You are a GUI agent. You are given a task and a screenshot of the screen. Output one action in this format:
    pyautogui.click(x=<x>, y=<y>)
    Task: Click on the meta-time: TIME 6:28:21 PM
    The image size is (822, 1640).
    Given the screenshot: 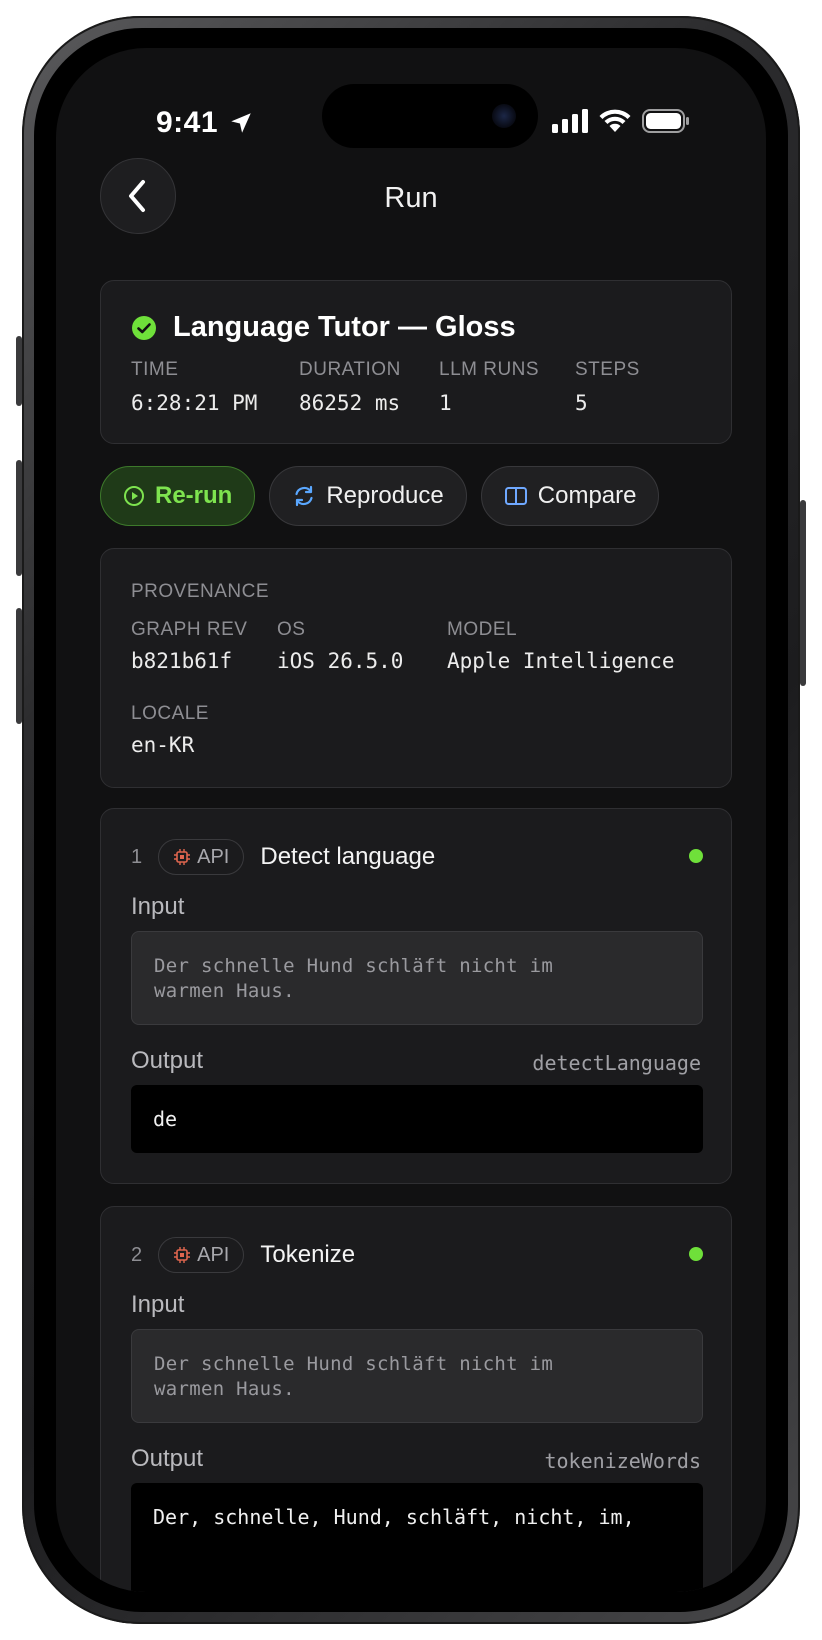 What is the action you would take?
    pyautogui.click(x=194, y=387)
    